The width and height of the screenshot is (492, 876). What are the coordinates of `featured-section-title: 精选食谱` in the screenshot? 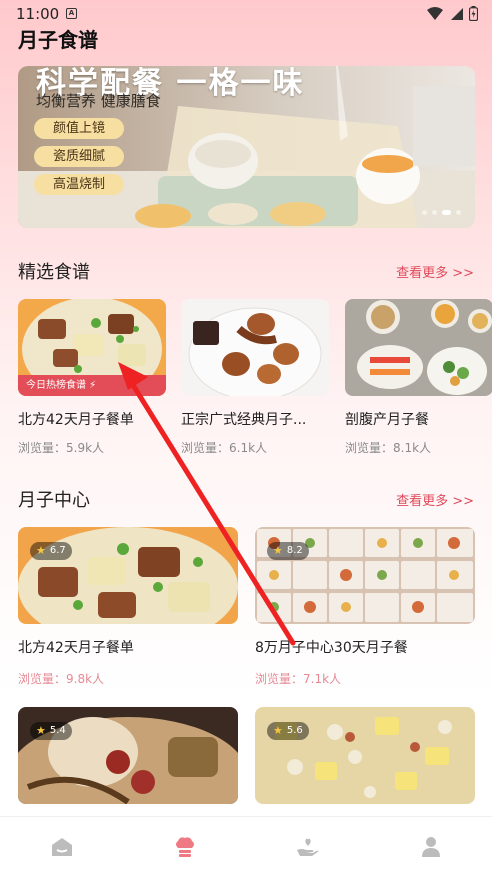 It's located at (54, 272).